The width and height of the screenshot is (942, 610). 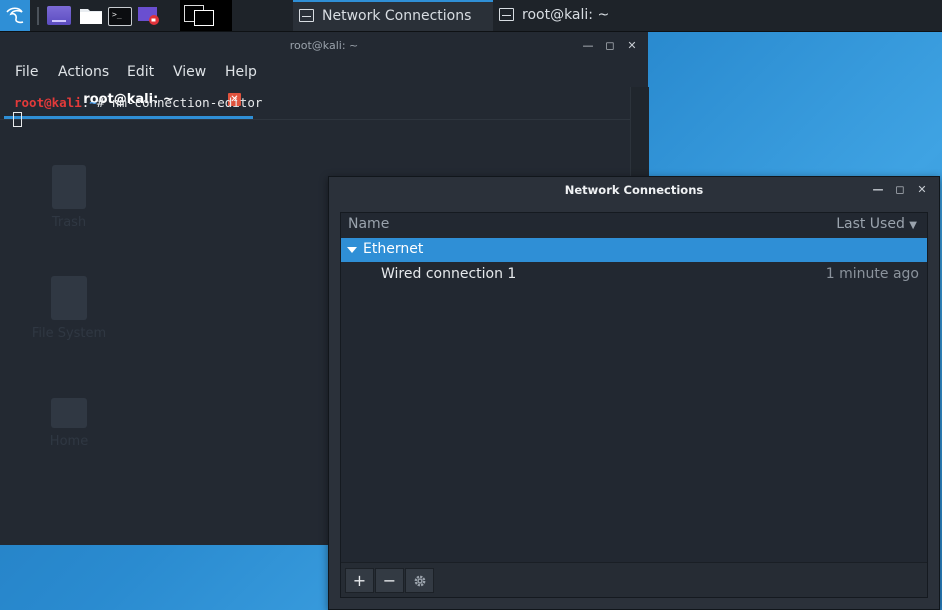 I want to click on window-title: root@kali: ~, so click(x=324, y=45).